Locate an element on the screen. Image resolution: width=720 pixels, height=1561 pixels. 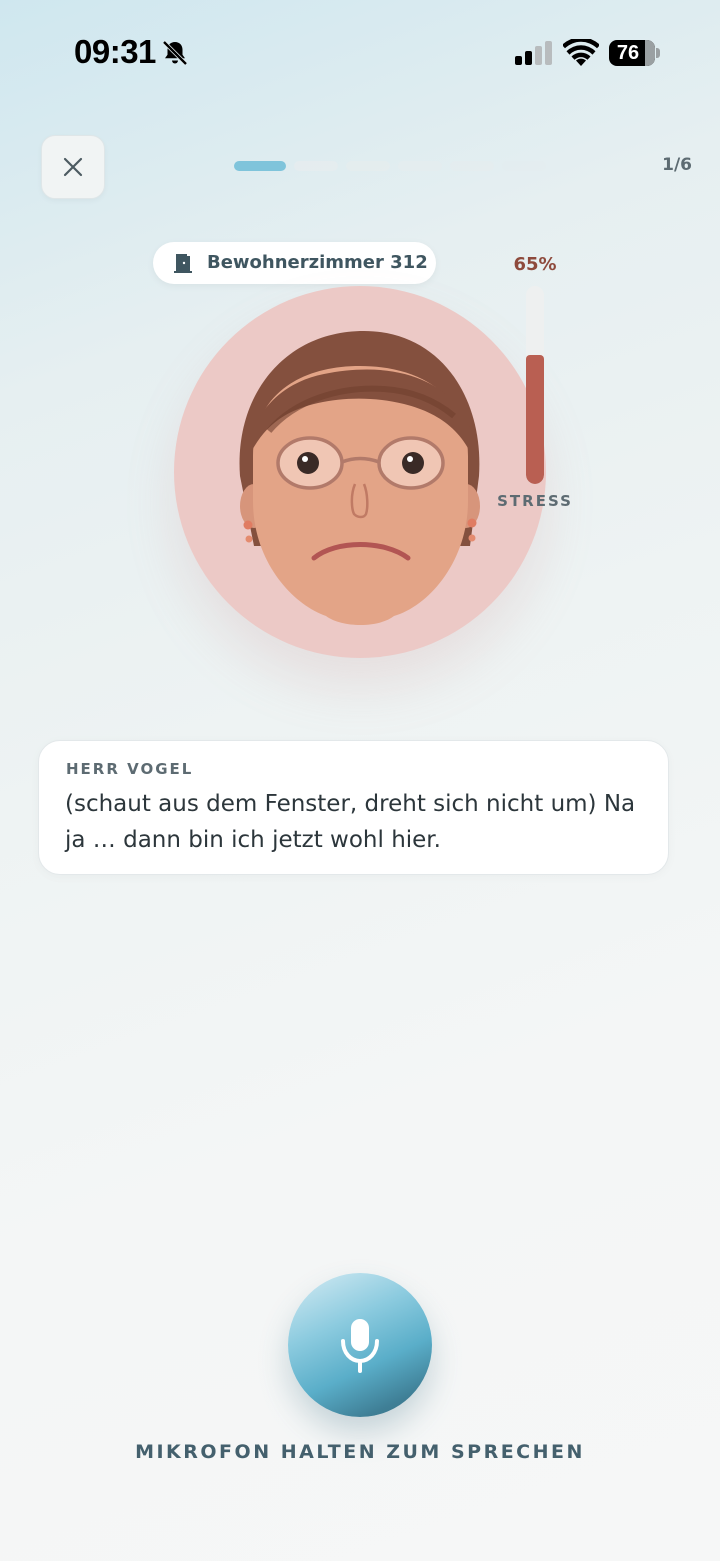
microphone-hint: MIKROFON HALTEN ZUM SPRECHEN is located at coordinates (360, 1452).